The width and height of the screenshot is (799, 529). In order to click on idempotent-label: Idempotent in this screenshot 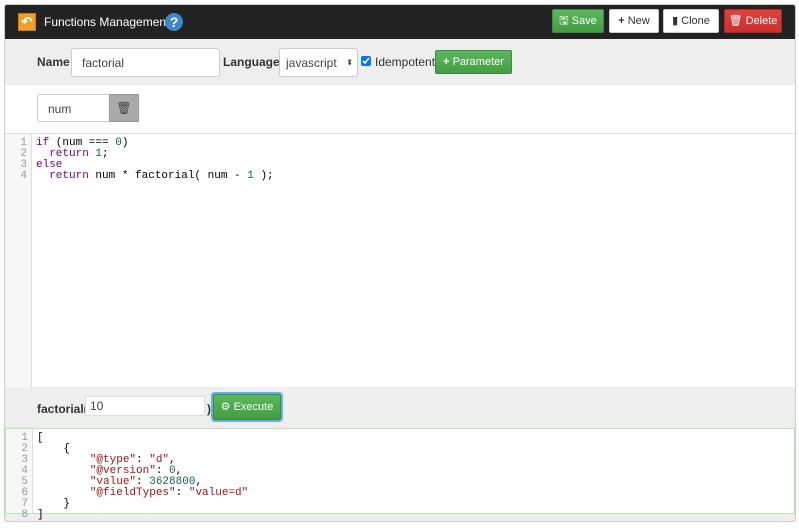, I will do `click(405, 62)`.